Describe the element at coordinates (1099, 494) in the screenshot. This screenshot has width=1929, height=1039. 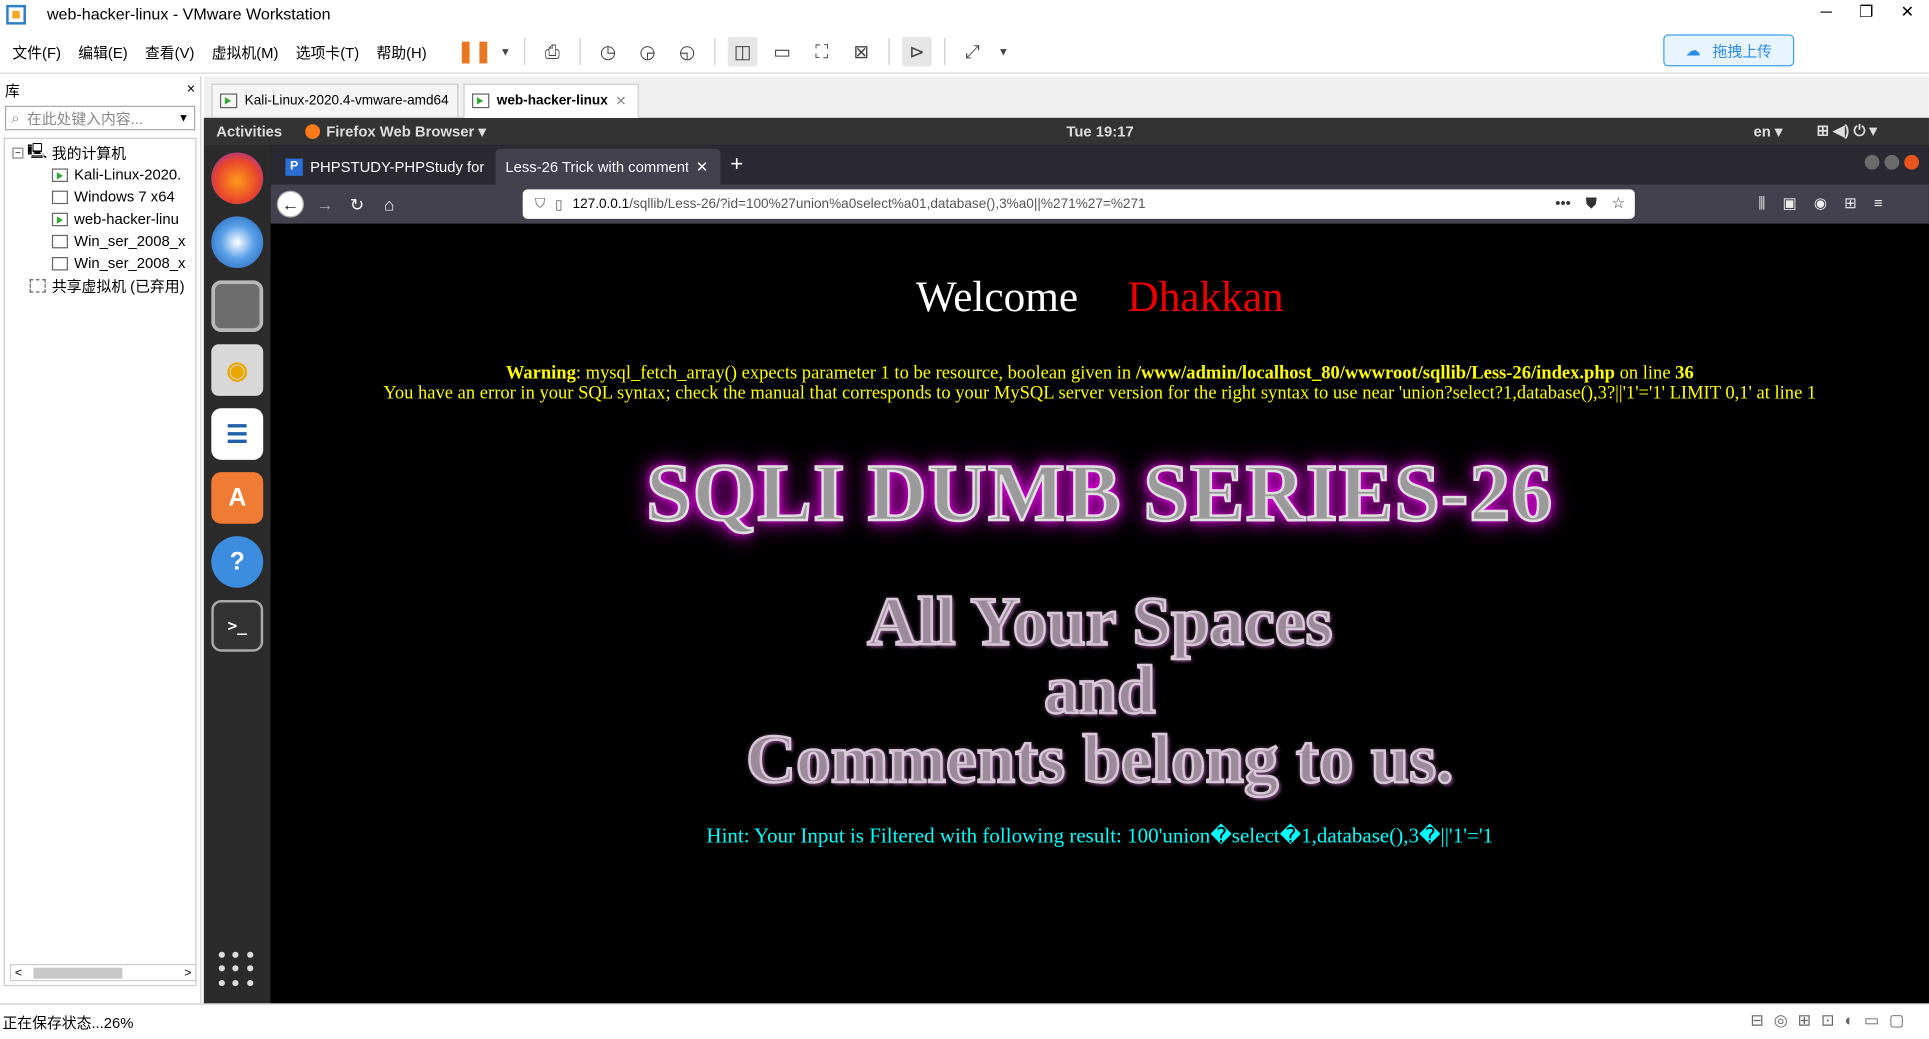
I see `series-title-image: SQLI DUMB SERIES-26` at that location.